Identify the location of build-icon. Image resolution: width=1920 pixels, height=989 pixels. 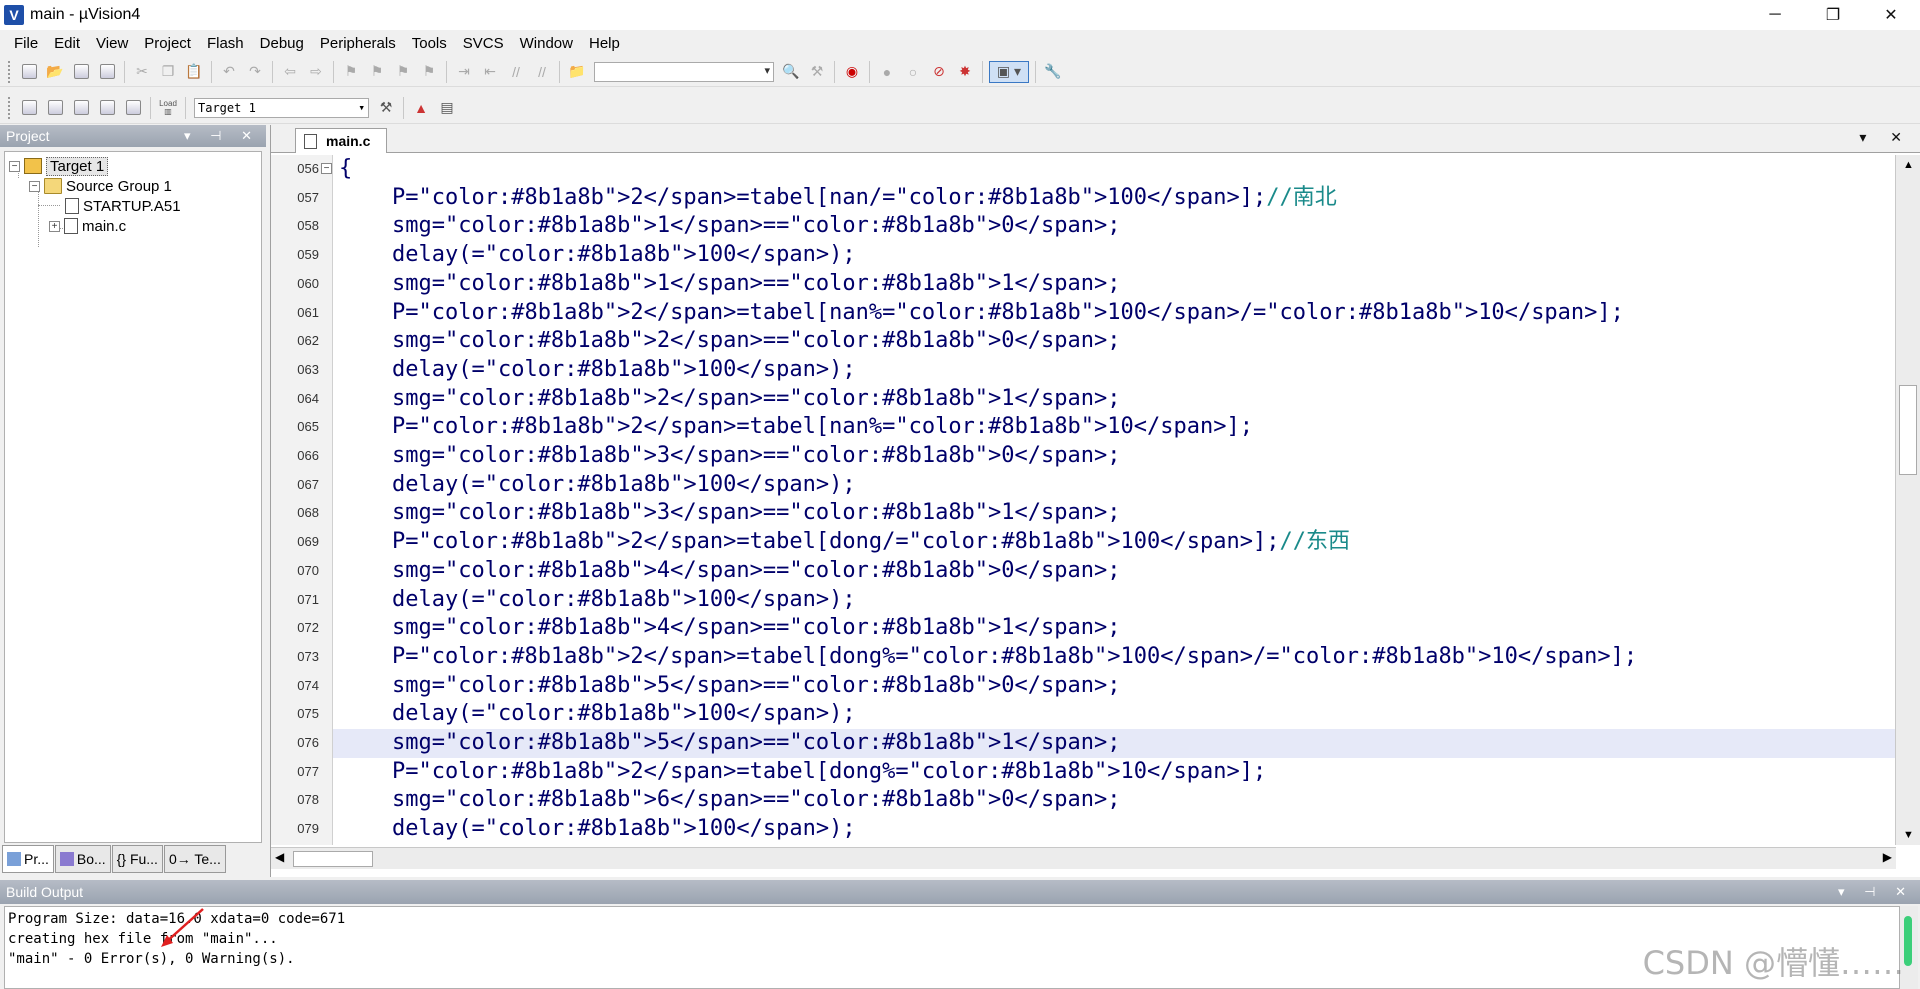
(55, 108).